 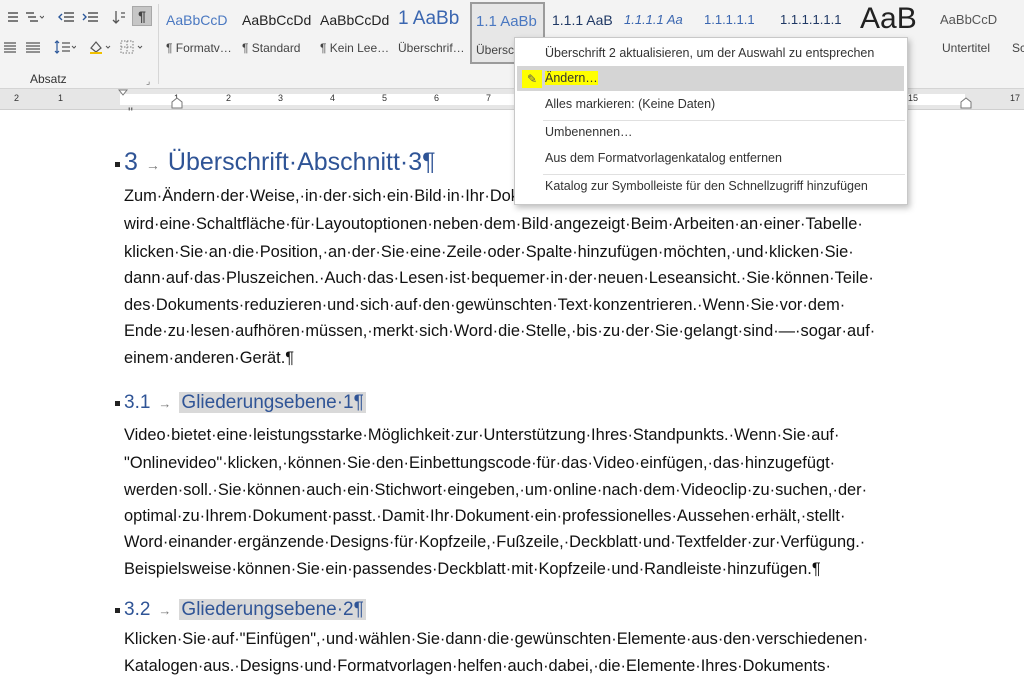 I want to click on decrease-indent-button, so click(x=66, y=17).